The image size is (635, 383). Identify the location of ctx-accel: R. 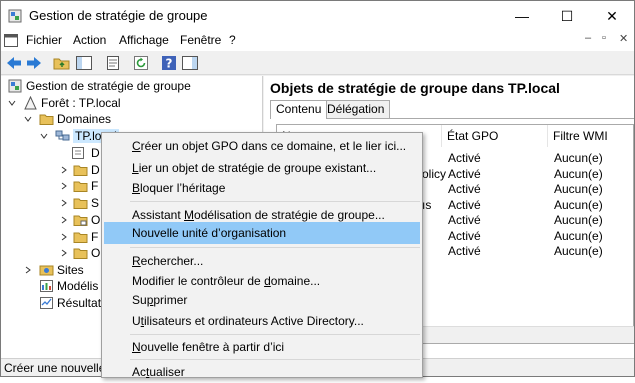
(136, 261).